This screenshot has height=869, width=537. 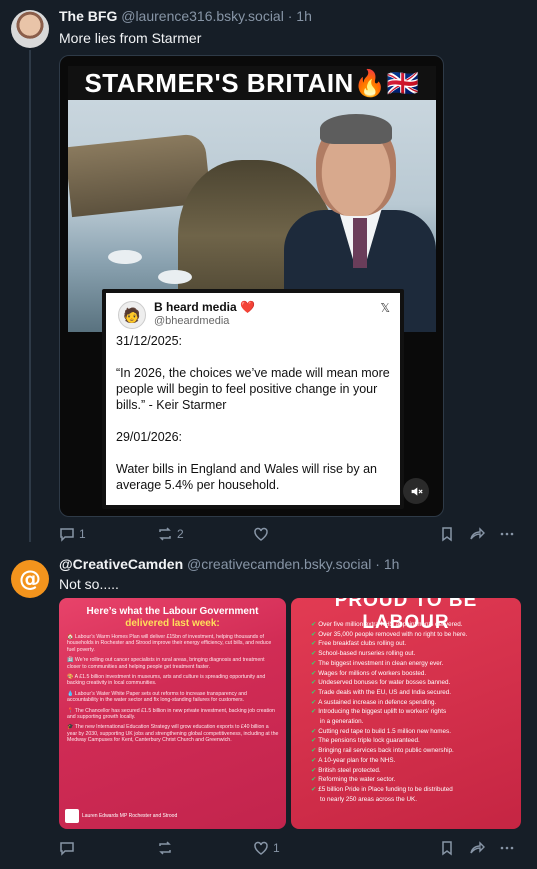 What do you see at coordinates (279, 564) in the screenshot?
I see `author-handle: @creativecamden.bsky.social` at bounding box center [279, 564].